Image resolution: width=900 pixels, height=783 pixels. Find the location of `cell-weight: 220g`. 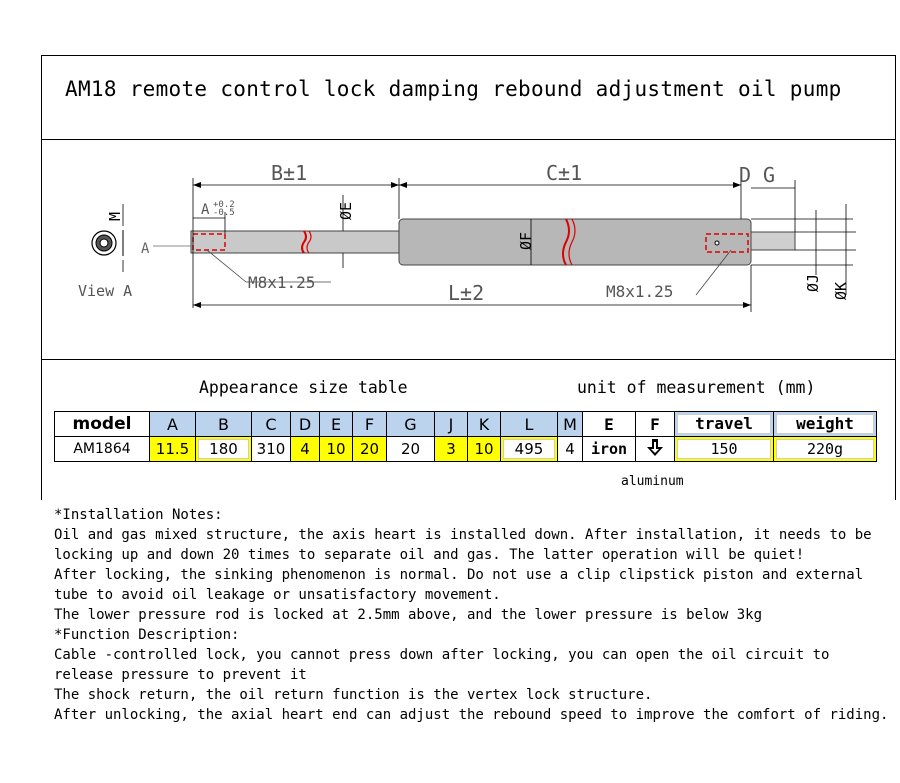

cell-weight: 220g is located at coordinates (825, 449).